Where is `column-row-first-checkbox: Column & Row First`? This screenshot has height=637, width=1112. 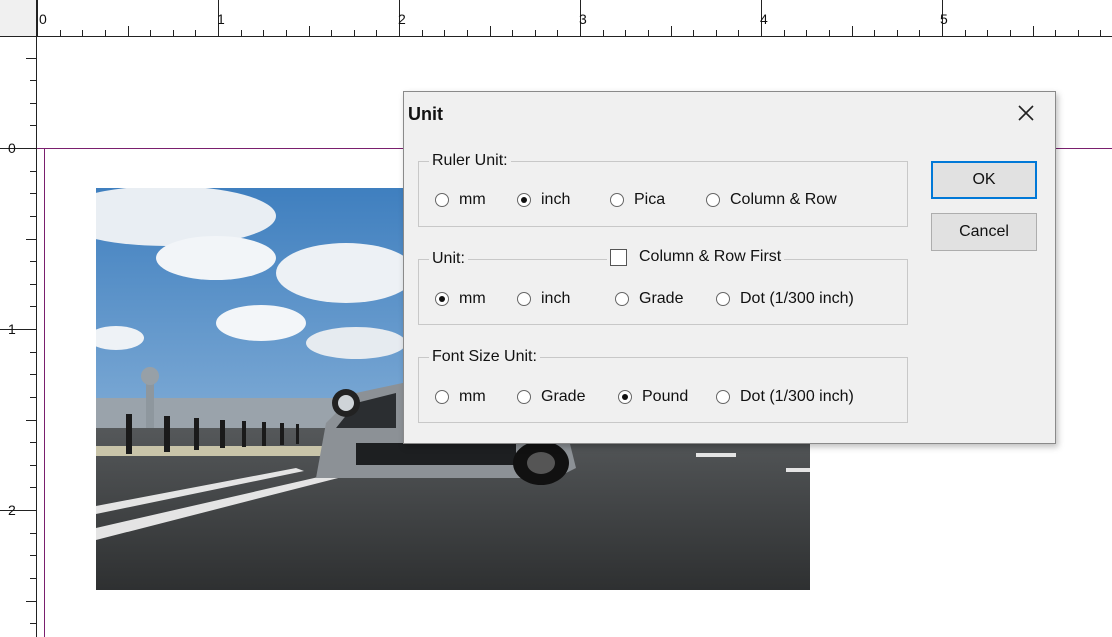 column-row-first-checkbox: Column & Row First is located at coordinates (696, 257).